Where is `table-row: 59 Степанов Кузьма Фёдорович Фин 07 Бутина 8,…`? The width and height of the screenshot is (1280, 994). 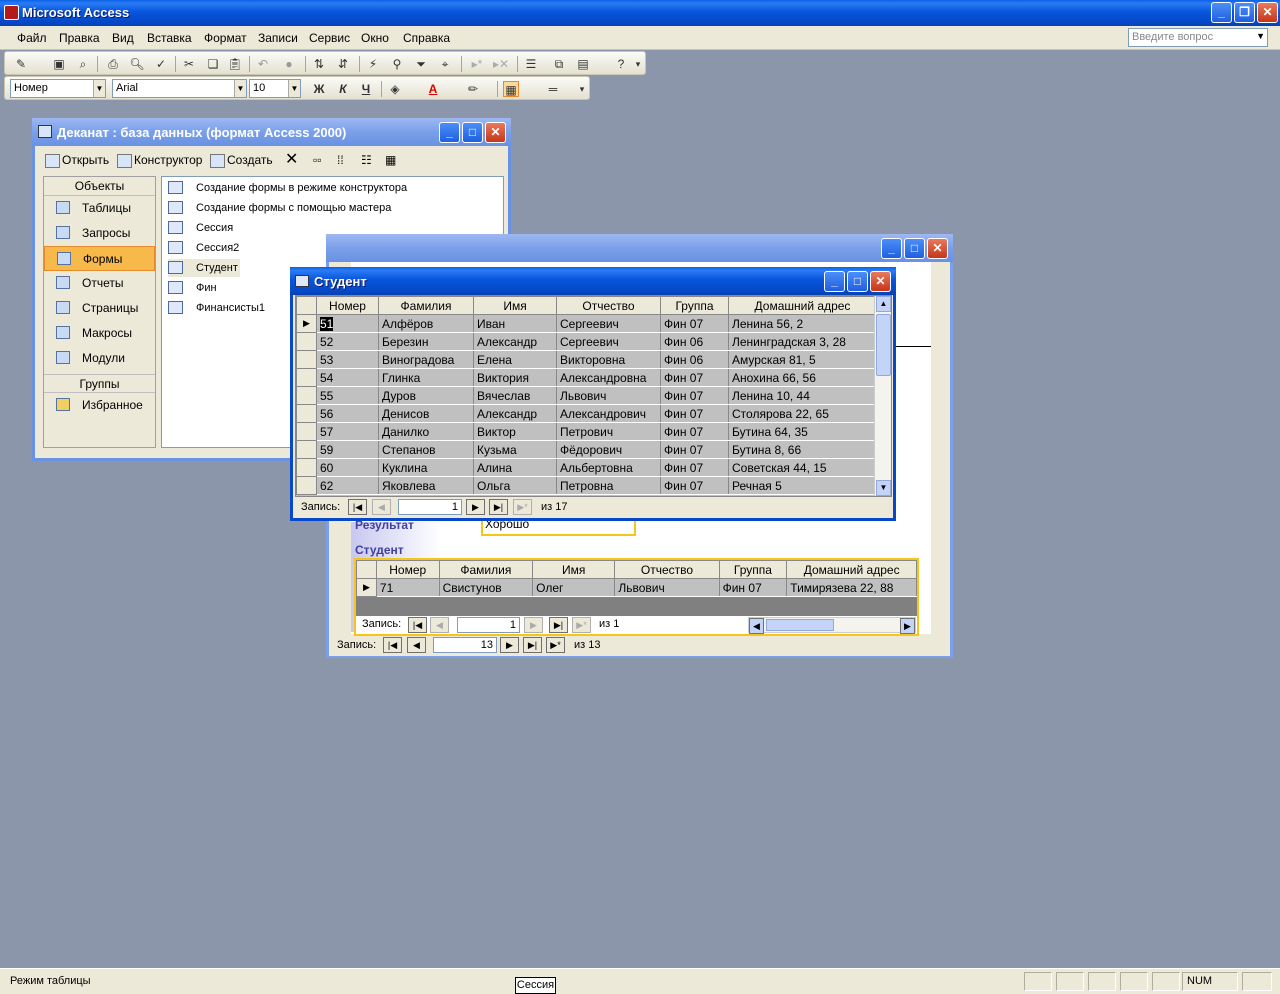 table-row: 59 Степанов Кузьма Фёдорович Фин 07 Бутина 8,… is located at coordinates (586, 449).